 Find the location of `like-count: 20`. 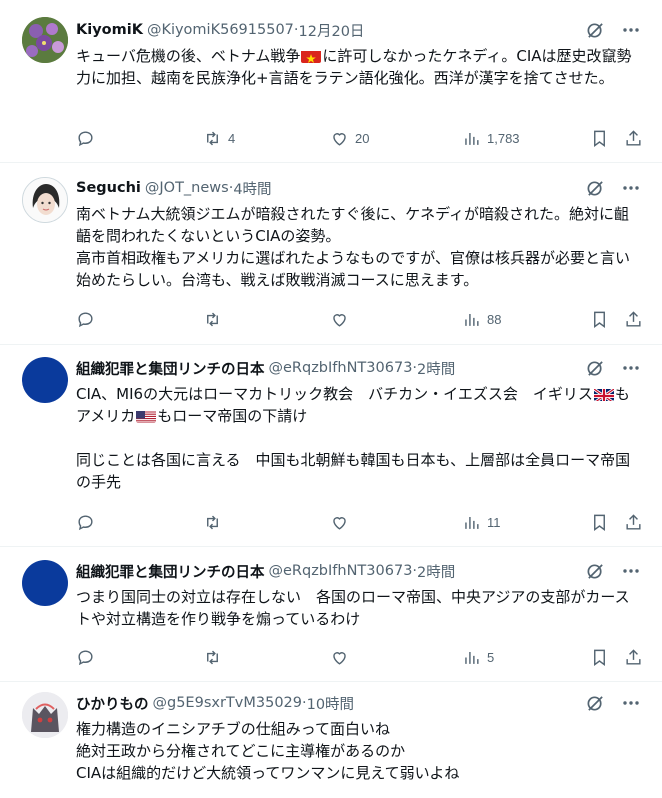

like-count: 20 is located at coordinates (362, 138).